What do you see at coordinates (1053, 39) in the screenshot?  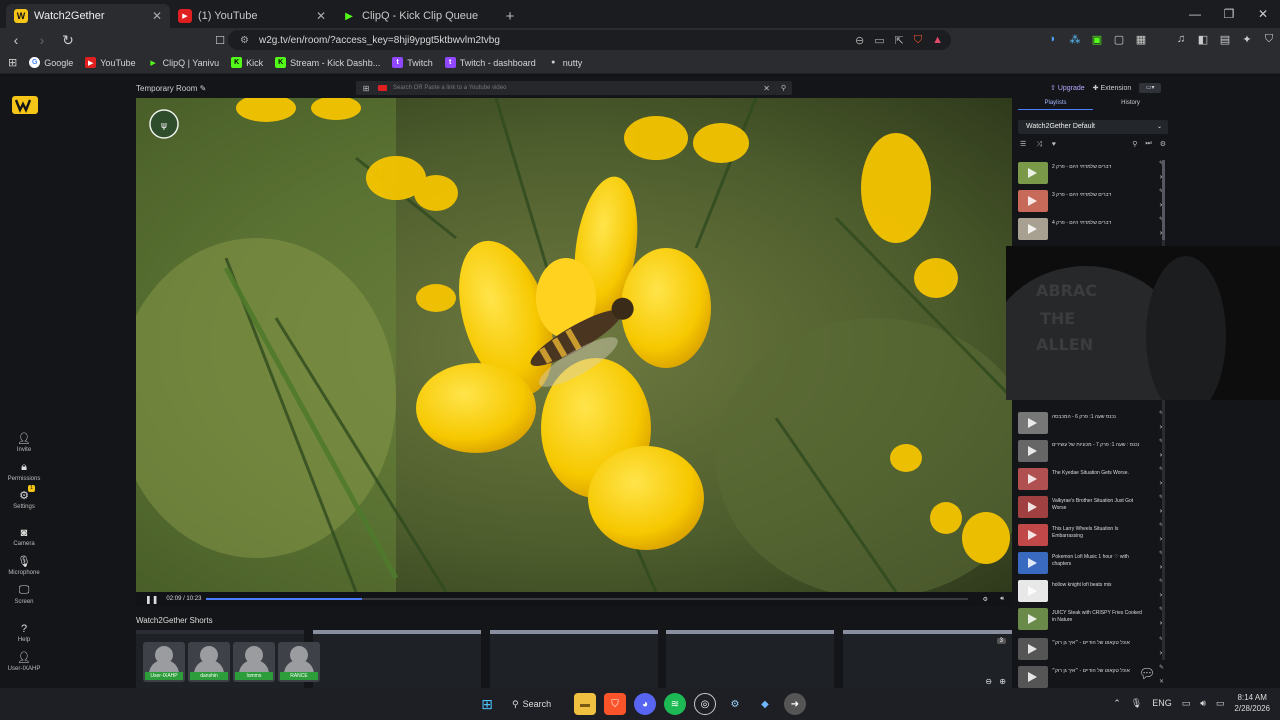 I see `extension-icon: ◗` at bounding box center [1053, 39].